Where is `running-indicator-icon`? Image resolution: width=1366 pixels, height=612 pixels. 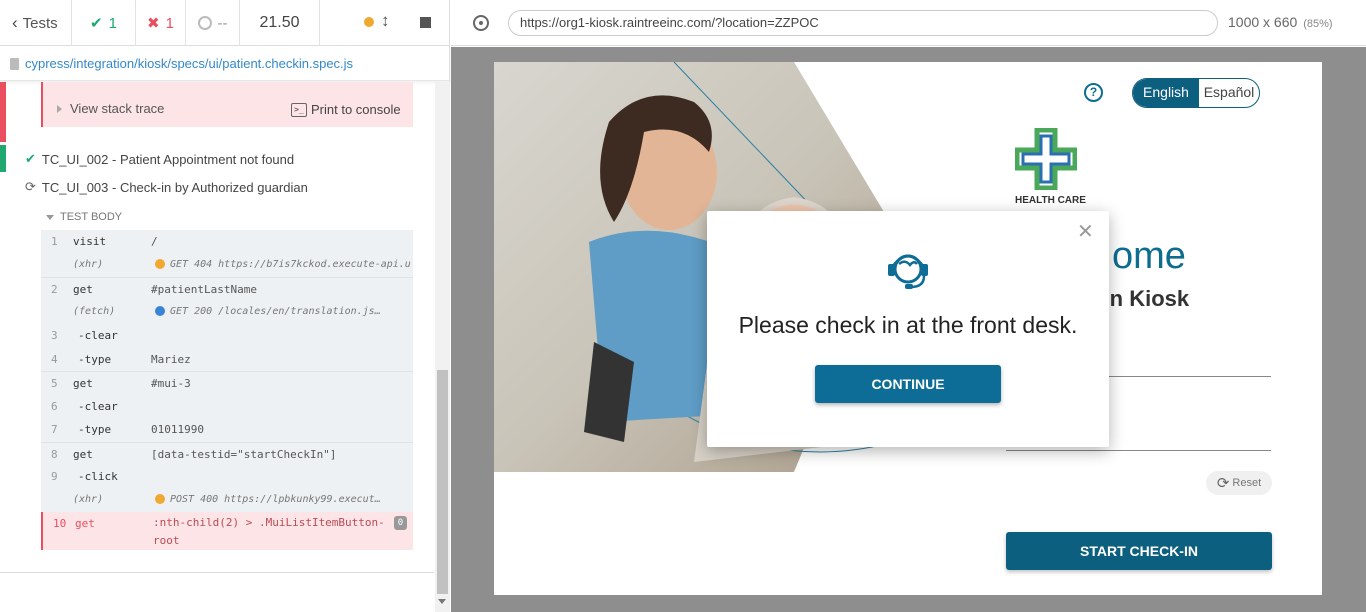 running-indicator-icon is located at coordinates (369, 22).